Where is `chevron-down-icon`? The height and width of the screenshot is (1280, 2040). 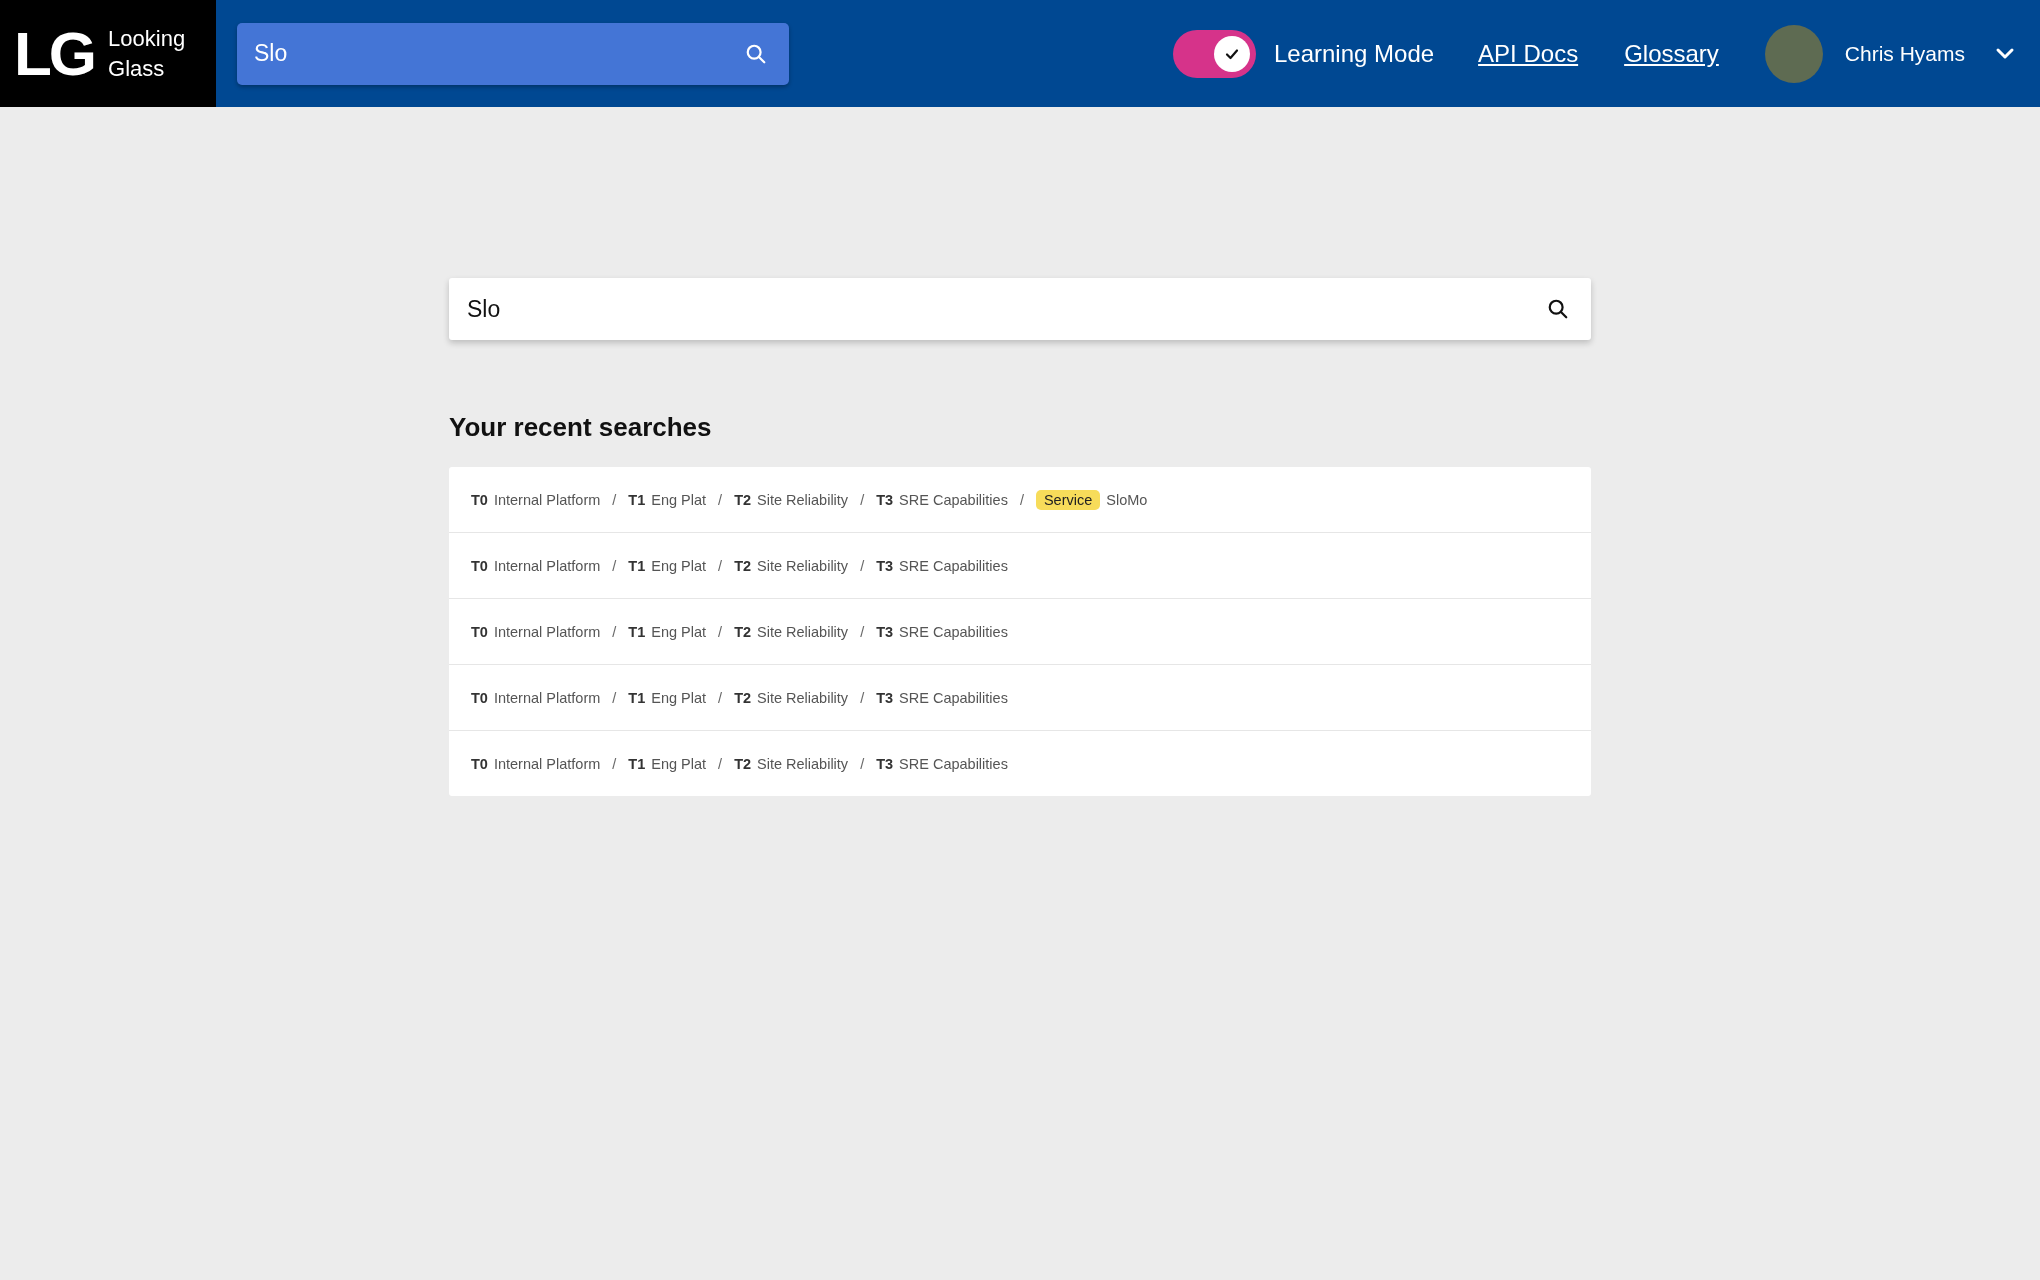 chevron-down-icon is located at coordinates (2005, 53).